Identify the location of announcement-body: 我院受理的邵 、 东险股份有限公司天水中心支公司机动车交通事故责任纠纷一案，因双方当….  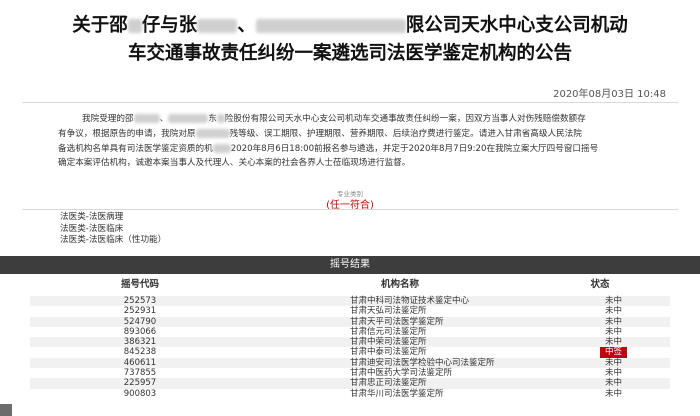
(358, 141).